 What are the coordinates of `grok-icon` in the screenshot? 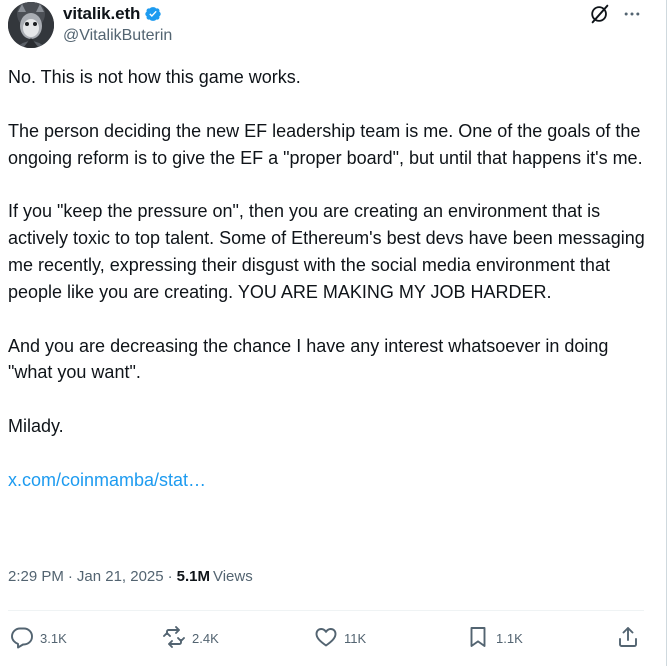 It's located at (600, 16).